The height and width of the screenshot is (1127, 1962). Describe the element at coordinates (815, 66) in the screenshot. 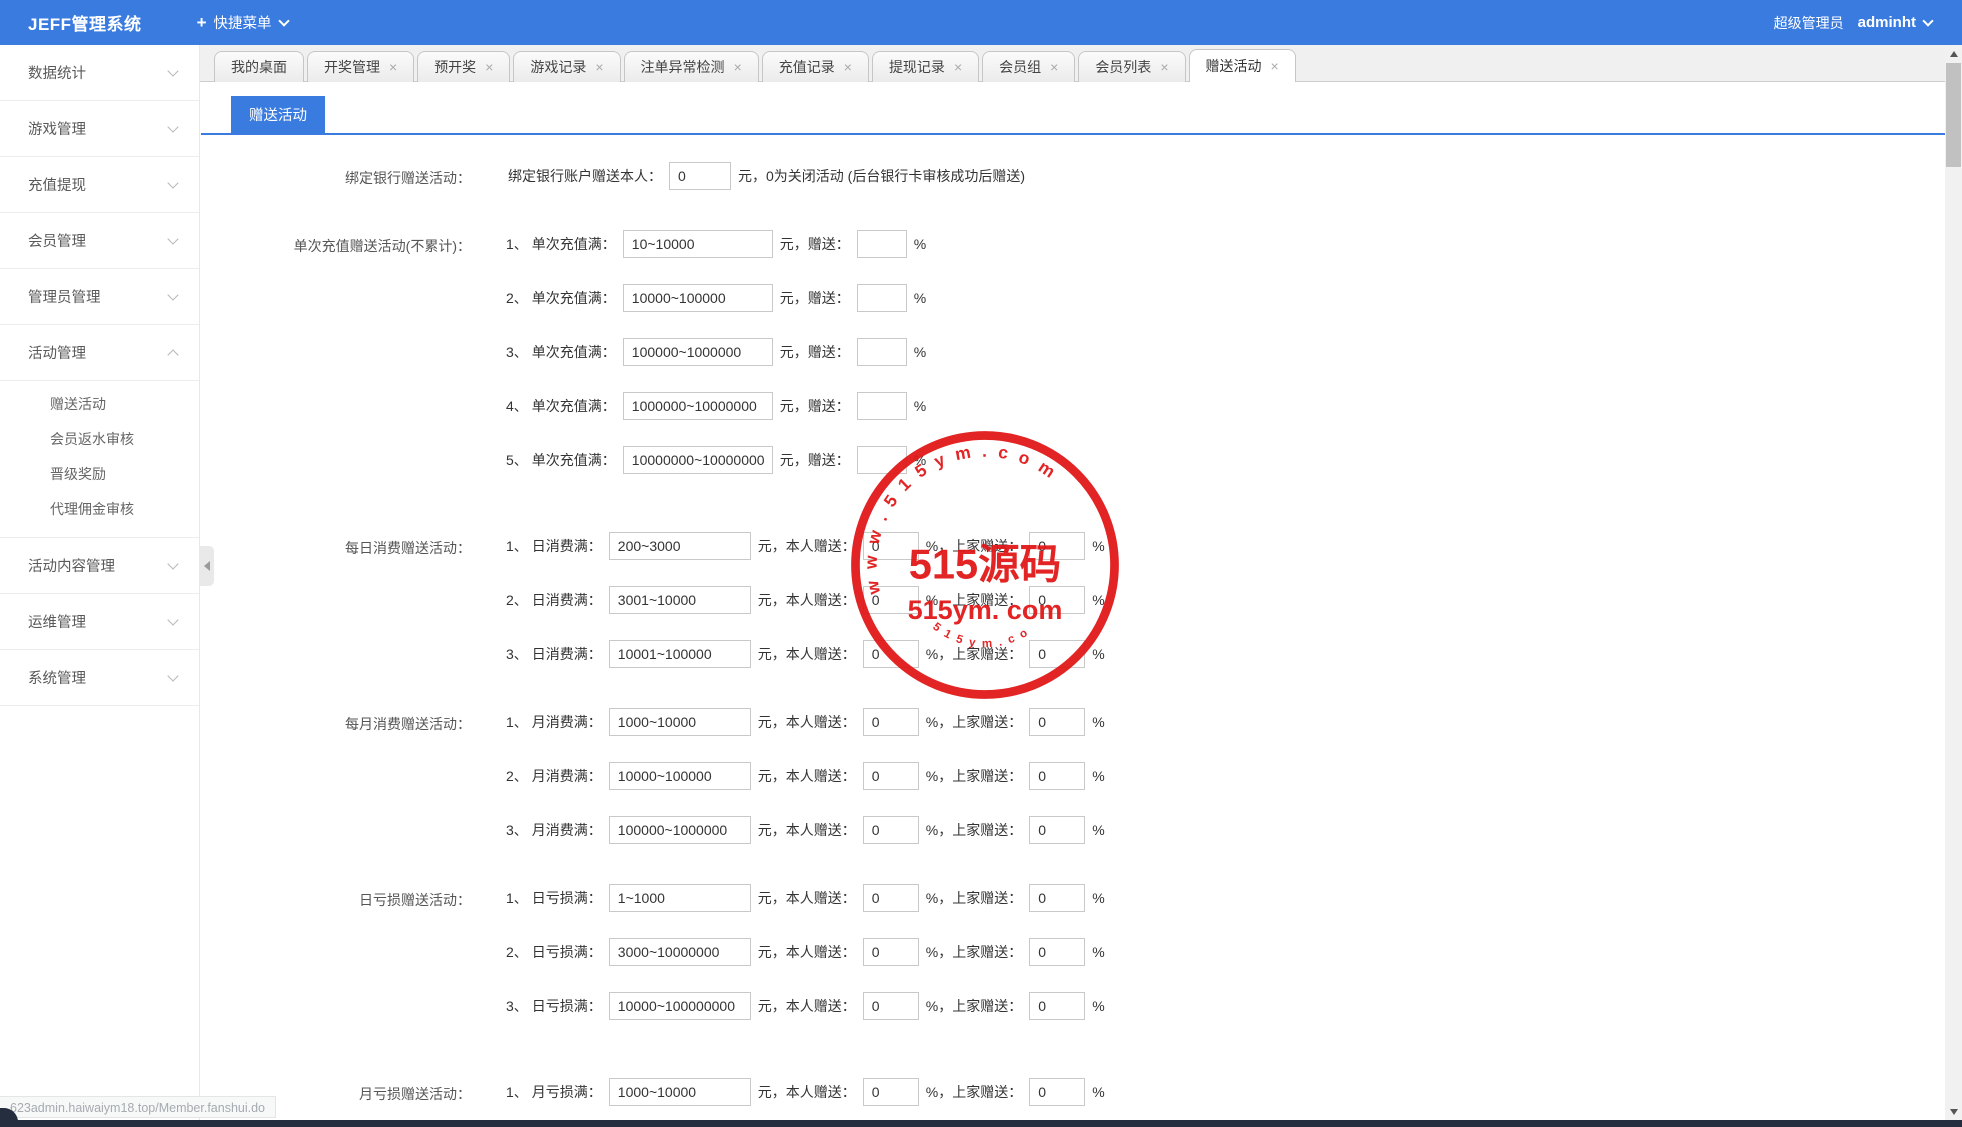

I see `tab-recharge-records: 充值记录 ×` at that location.